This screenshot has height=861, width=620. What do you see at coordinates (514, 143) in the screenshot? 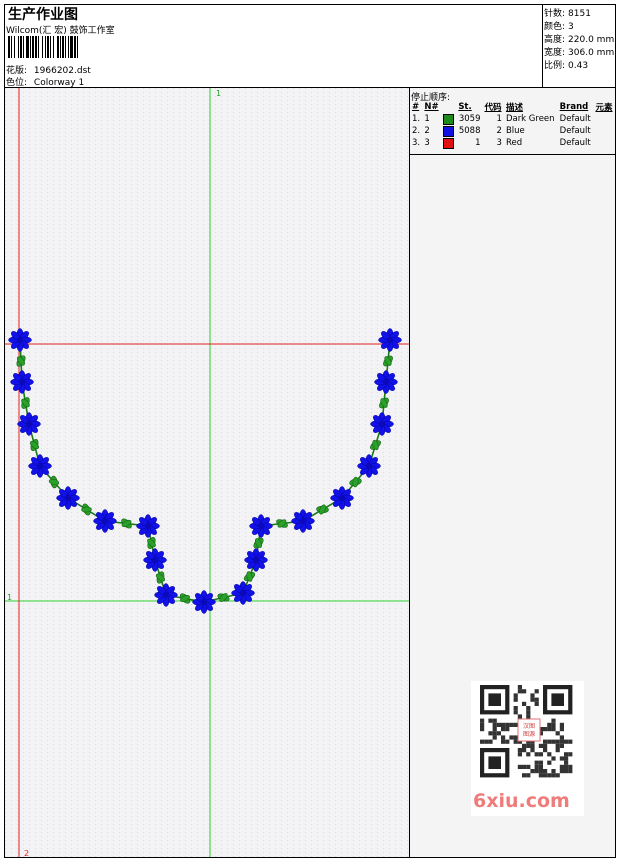
I see `row-description: Red` at bounding box center [514, 143].